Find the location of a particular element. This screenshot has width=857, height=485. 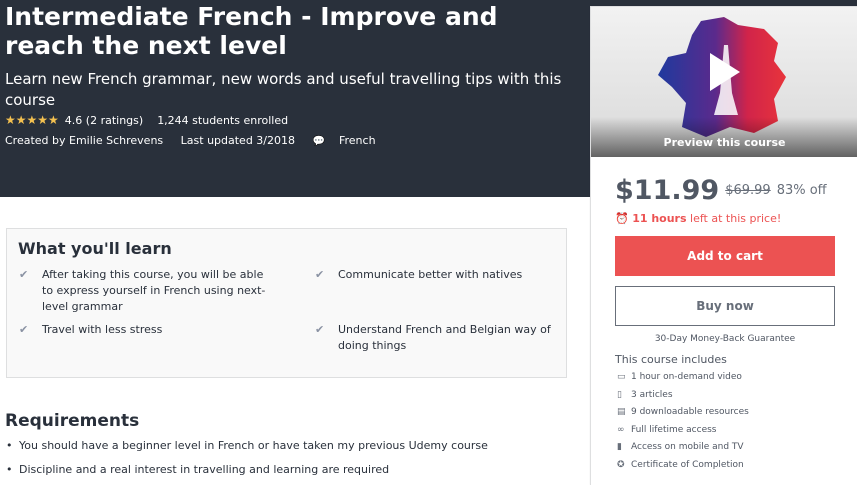

language: 💬 French is located at coordinates (351, 140).